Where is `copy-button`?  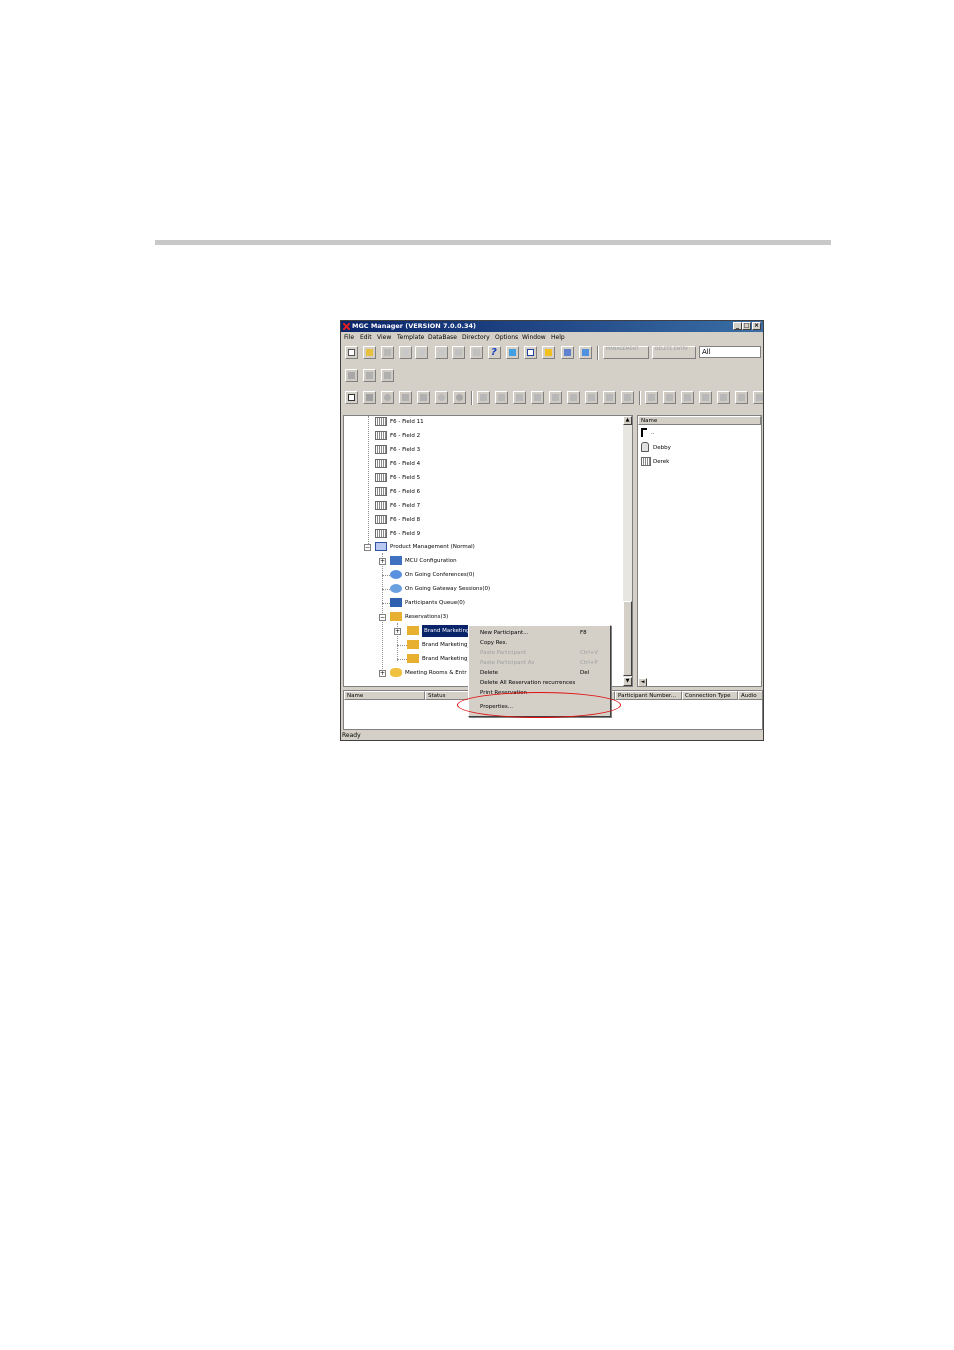 copy-button is located at coordinates (421, 352).